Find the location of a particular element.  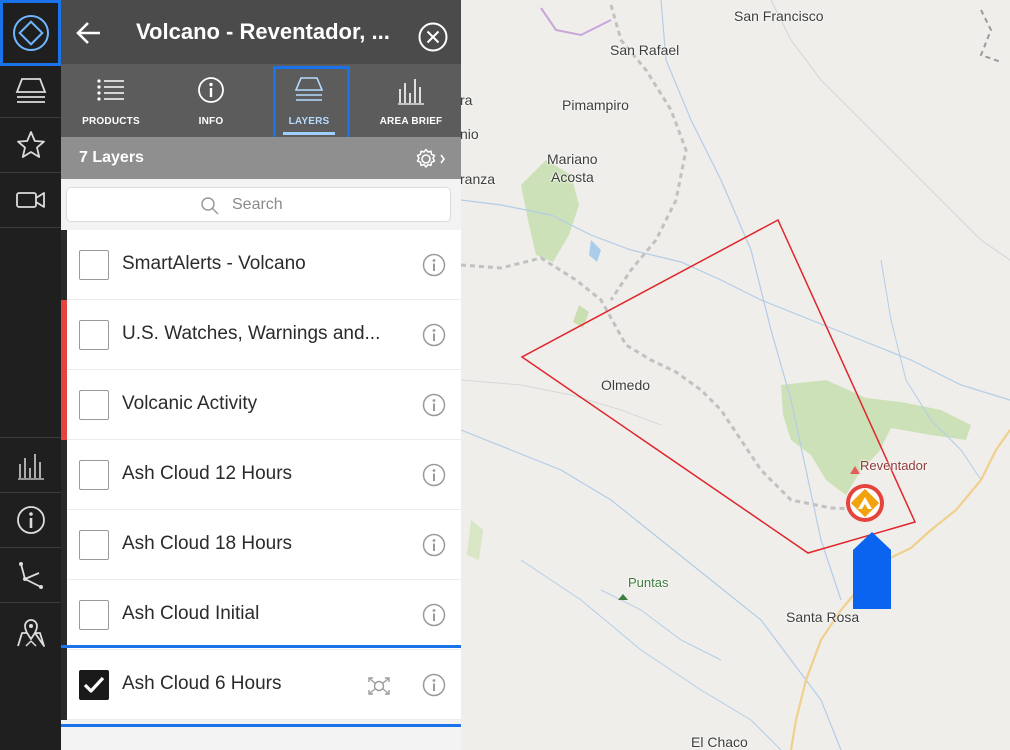

close-icon is located at coordinates (433, 37).